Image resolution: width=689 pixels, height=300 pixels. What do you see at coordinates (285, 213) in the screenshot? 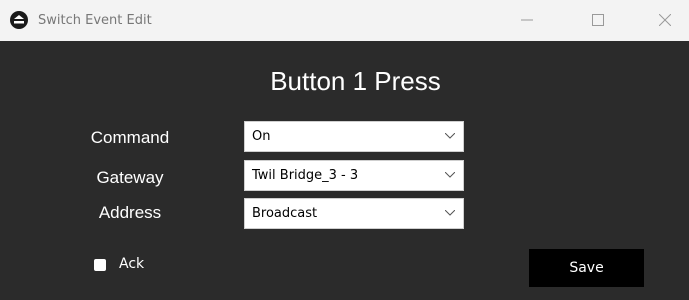
I see `address-select-value: Broadcast` at bounding box center [285, 213].